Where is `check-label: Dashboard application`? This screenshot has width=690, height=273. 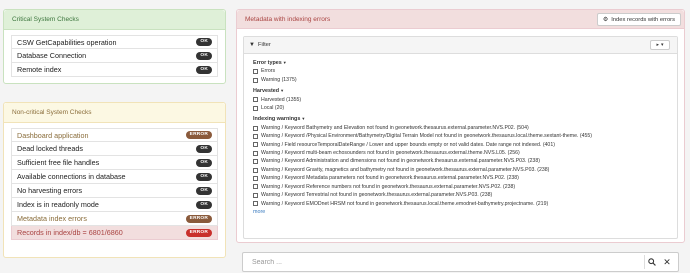 check-label: Dashboard application is located at coordinates (53, 135).